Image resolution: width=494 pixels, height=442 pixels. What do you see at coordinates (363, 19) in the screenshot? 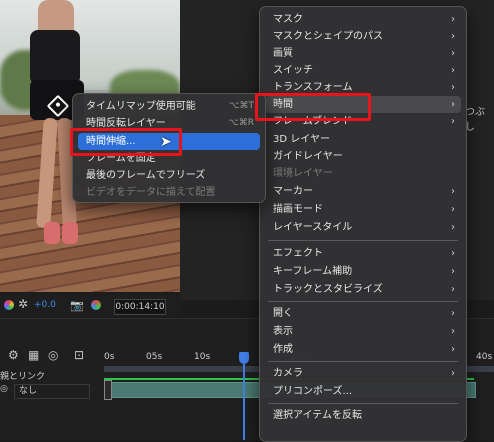
I see `menu-item-mask: マスク ›` at bounding box center [363, 19].